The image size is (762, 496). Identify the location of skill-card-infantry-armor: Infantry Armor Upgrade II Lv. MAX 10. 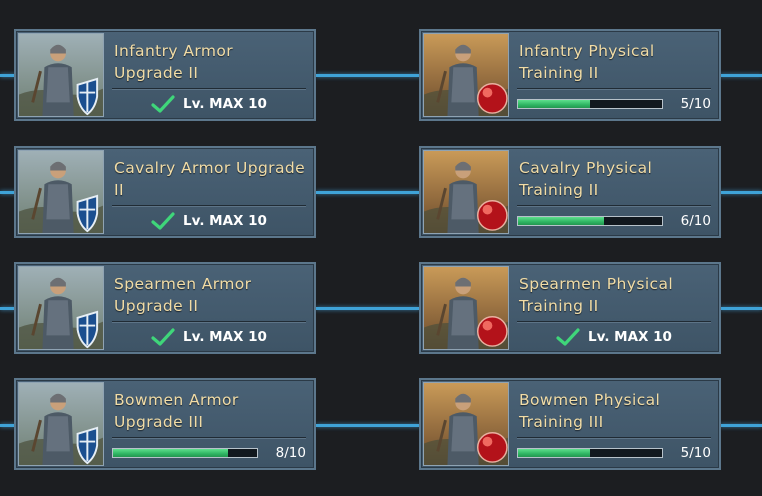
(165, 75).